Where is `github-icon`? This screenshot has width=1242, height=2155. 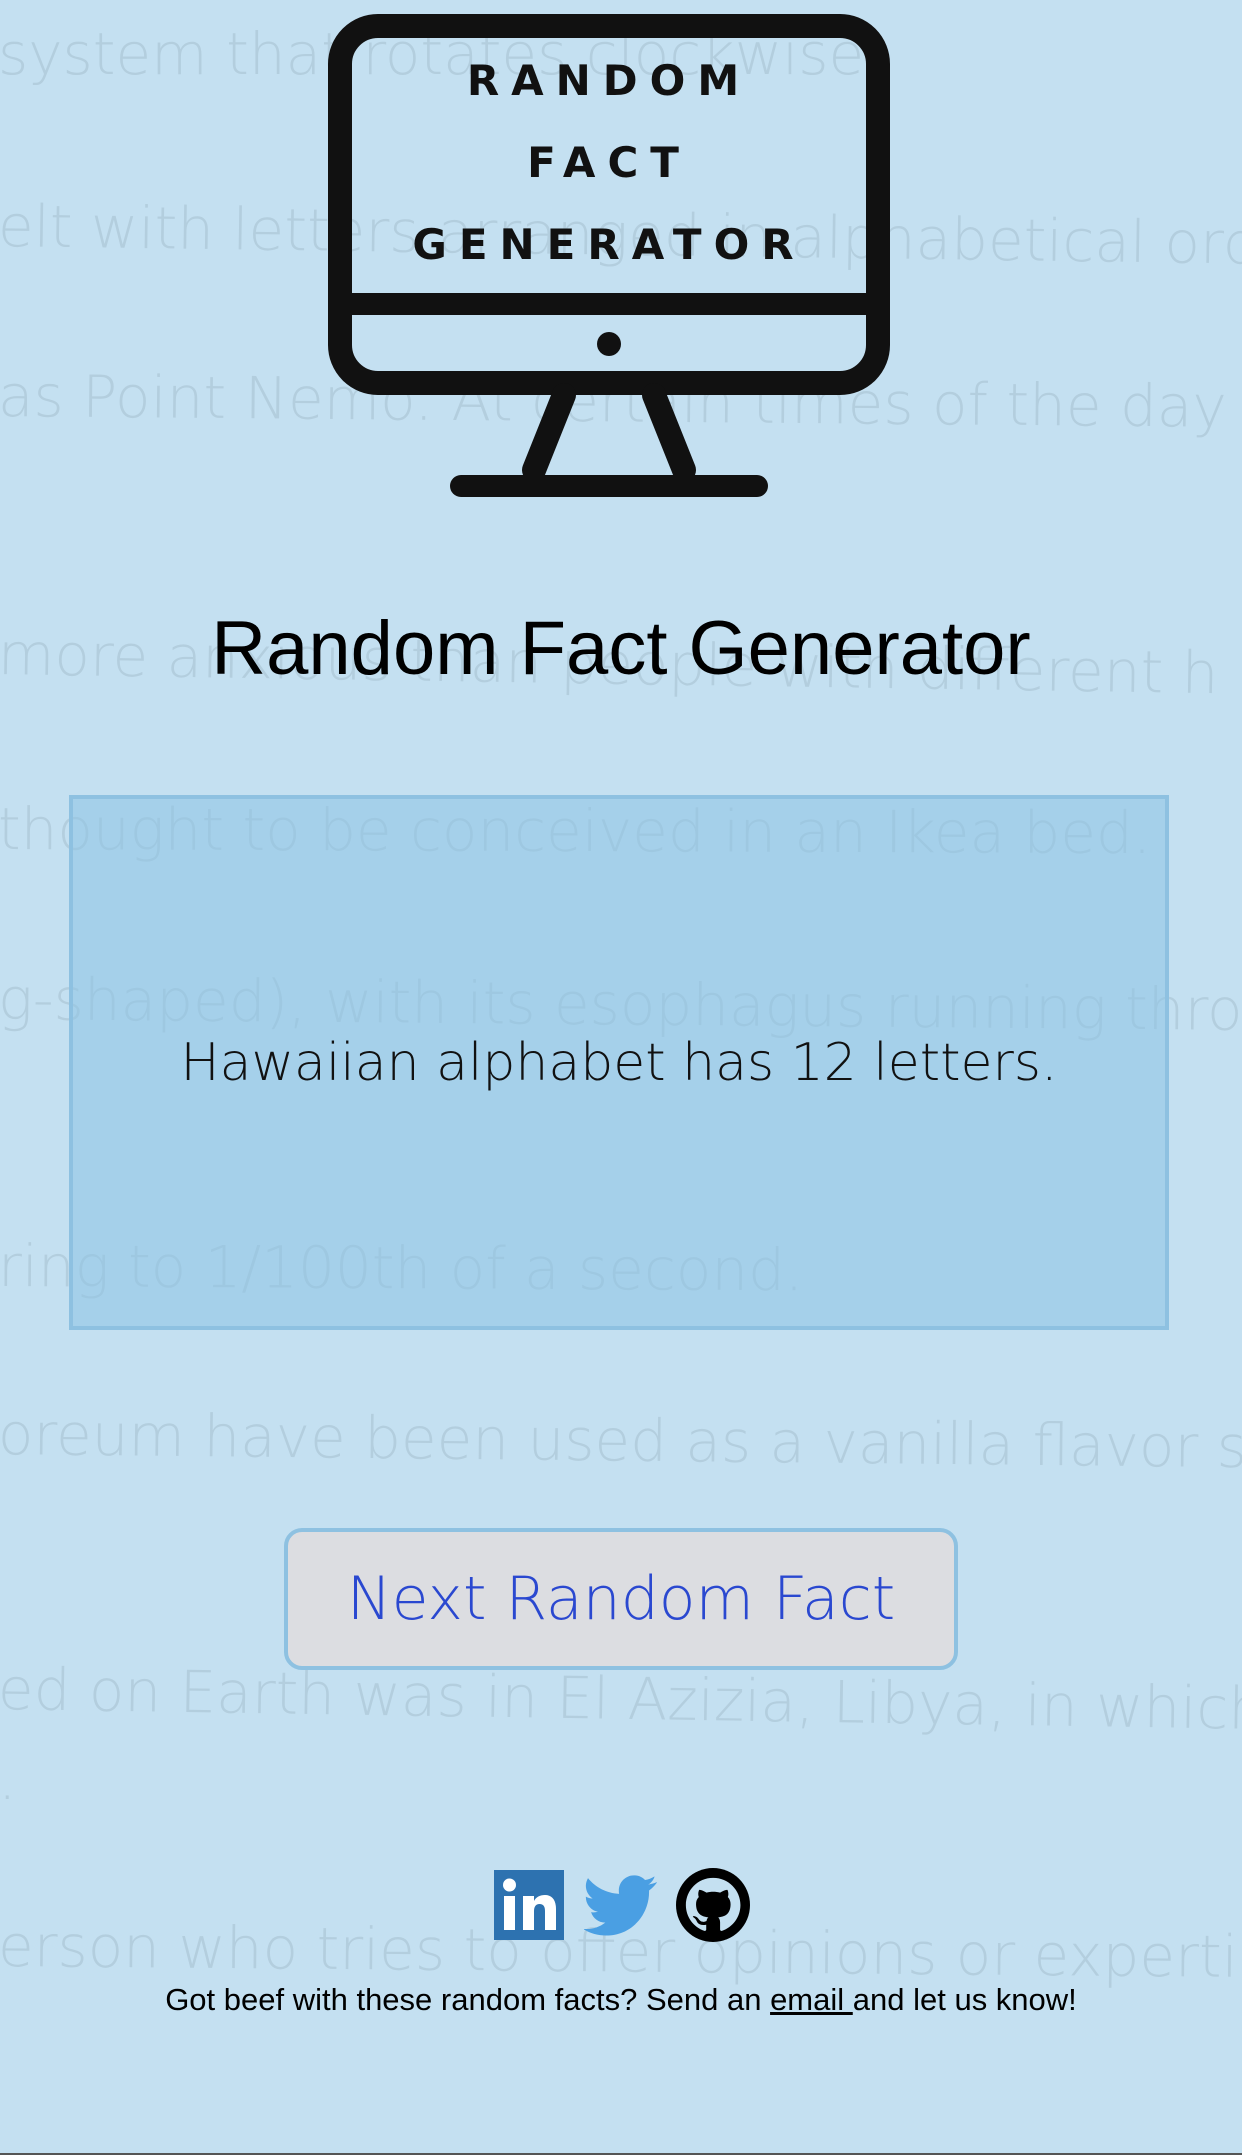
github-icon is located at coordinates (713, 1905).